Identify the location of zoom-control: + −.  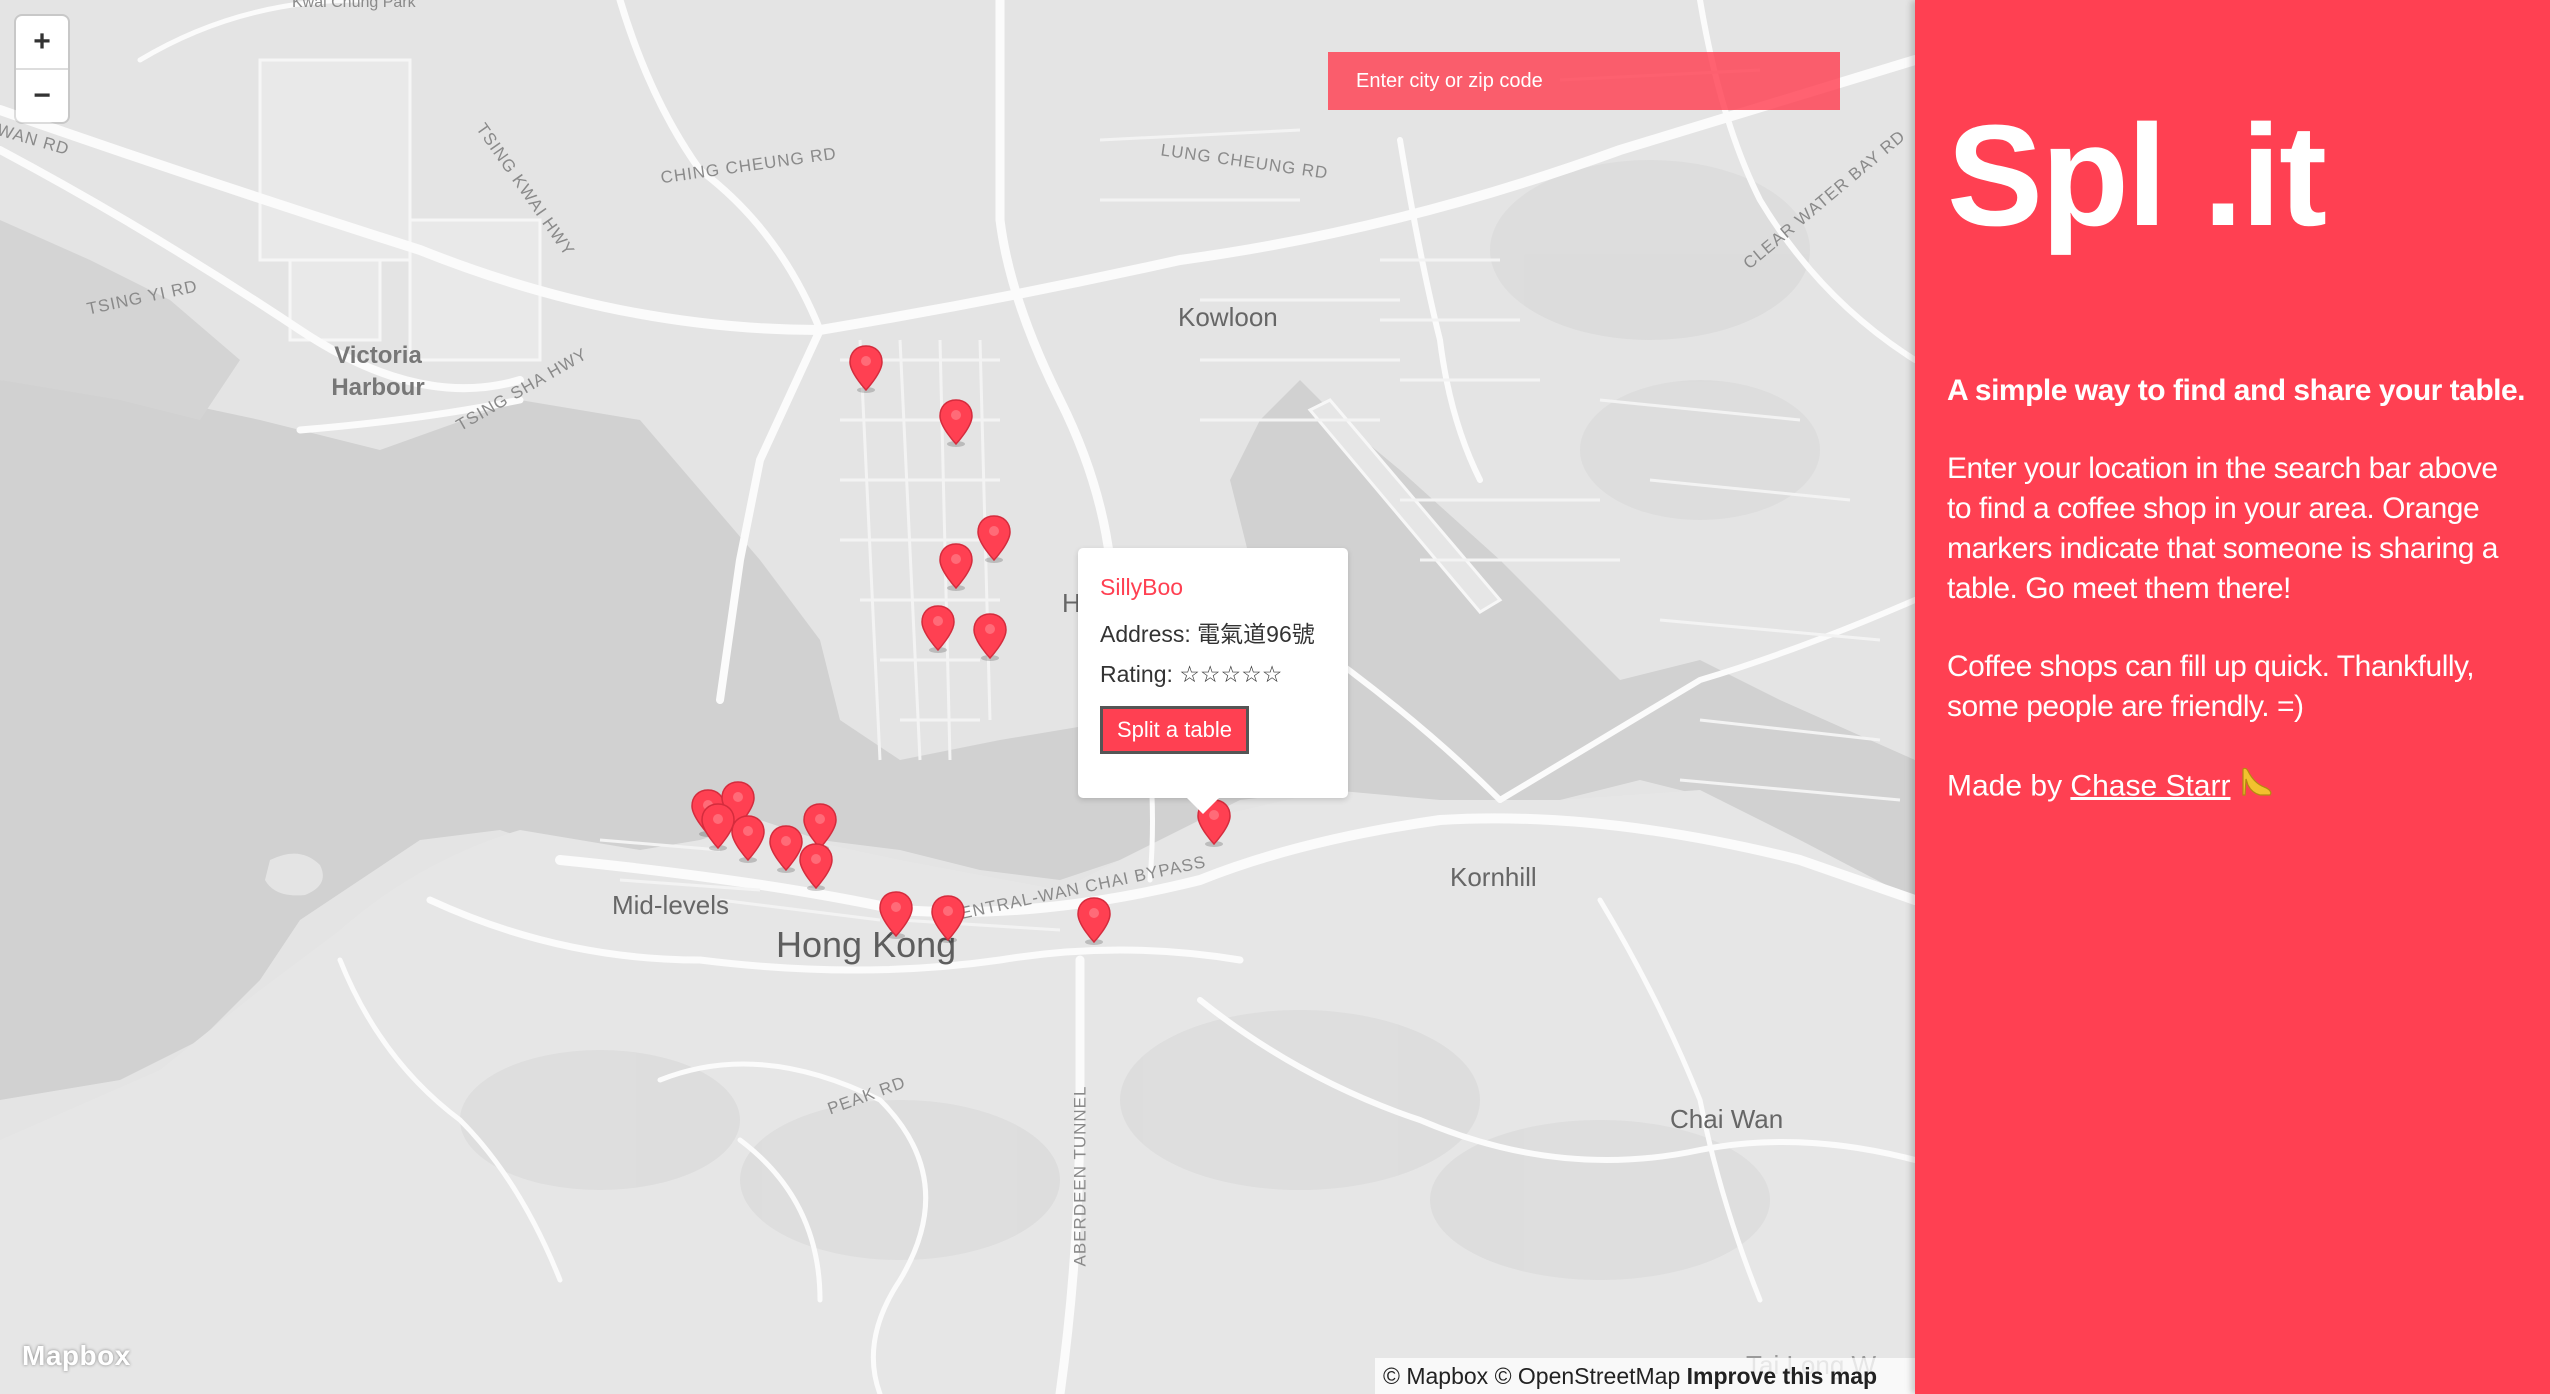
(42, 69).